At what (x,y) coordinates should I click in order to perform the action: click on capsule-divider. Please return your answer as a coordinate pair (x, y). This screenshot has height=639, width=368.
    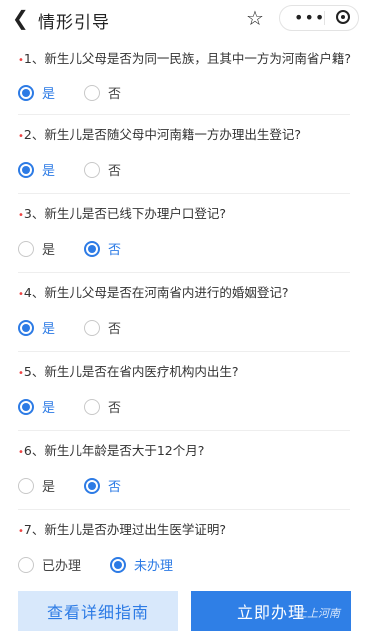
    Looking at the image, I should click on (324, 18).